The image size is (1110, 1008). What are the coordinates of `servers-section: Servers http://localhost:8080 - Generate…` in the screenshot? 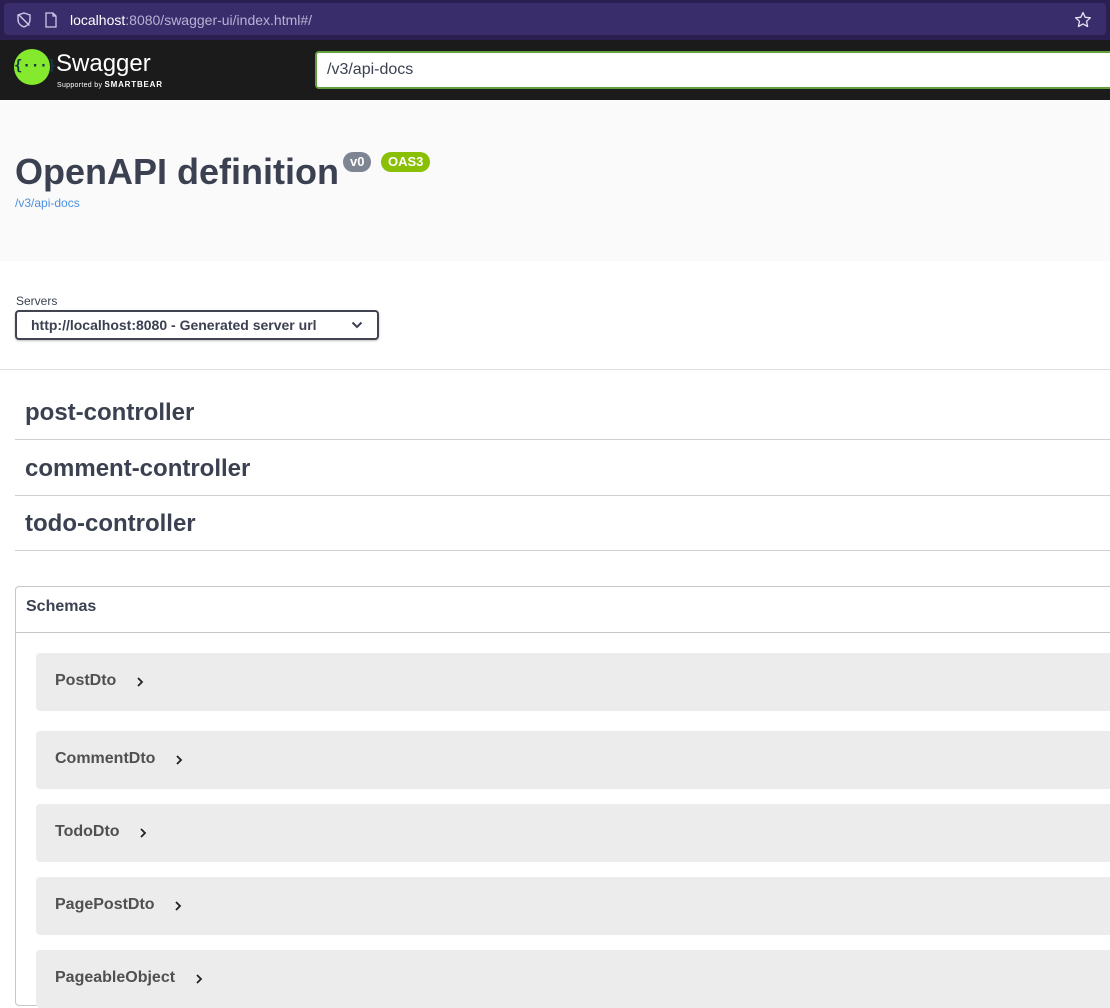 It's located at (555, 315).